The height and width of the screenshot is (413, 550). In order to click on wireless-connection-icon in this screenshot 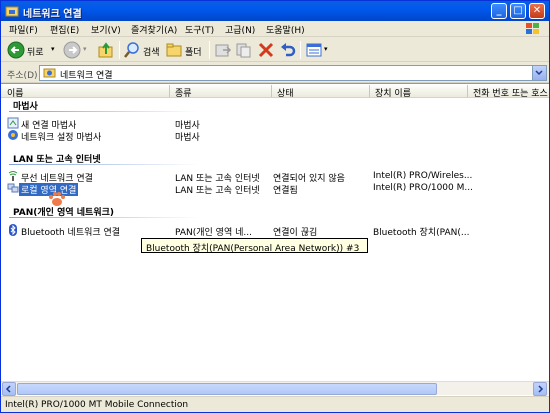, I will do `click(13, 176)`.